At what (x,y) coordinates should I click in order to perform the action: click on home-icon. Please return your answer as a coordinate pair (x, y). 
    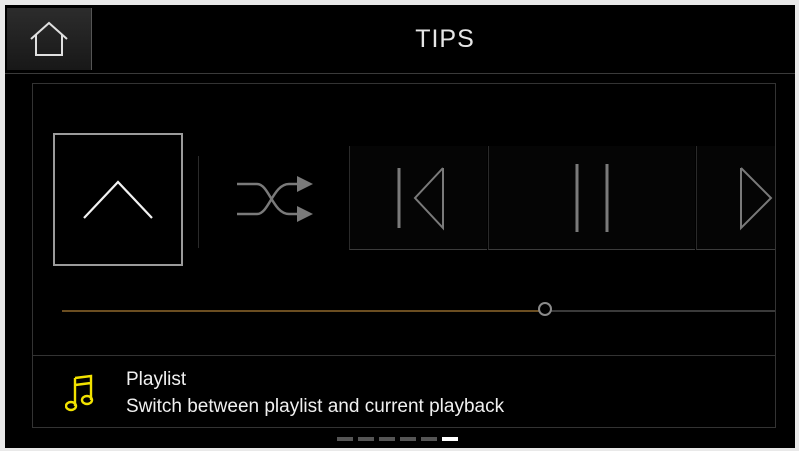
    Looking at the image, I should click on (49, 38).